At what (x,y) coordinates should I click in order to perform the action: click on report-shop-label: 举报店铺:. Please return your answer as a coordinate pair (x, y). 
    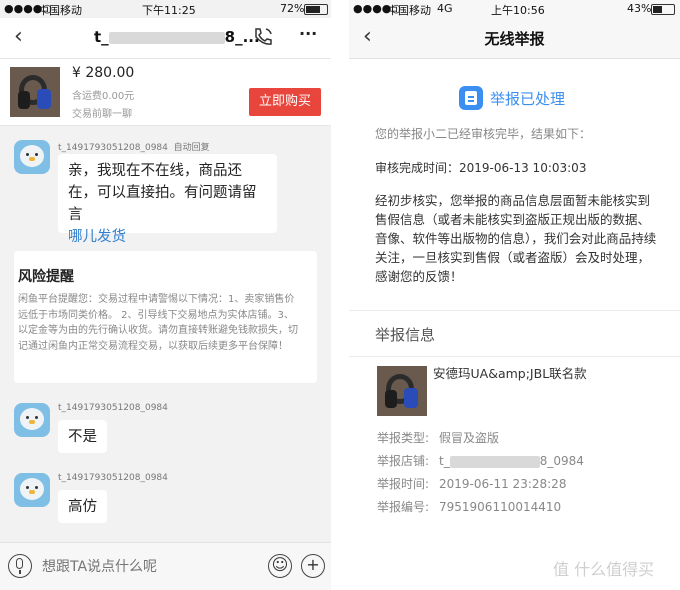
    Looking at the image, I should click on (403, 461).